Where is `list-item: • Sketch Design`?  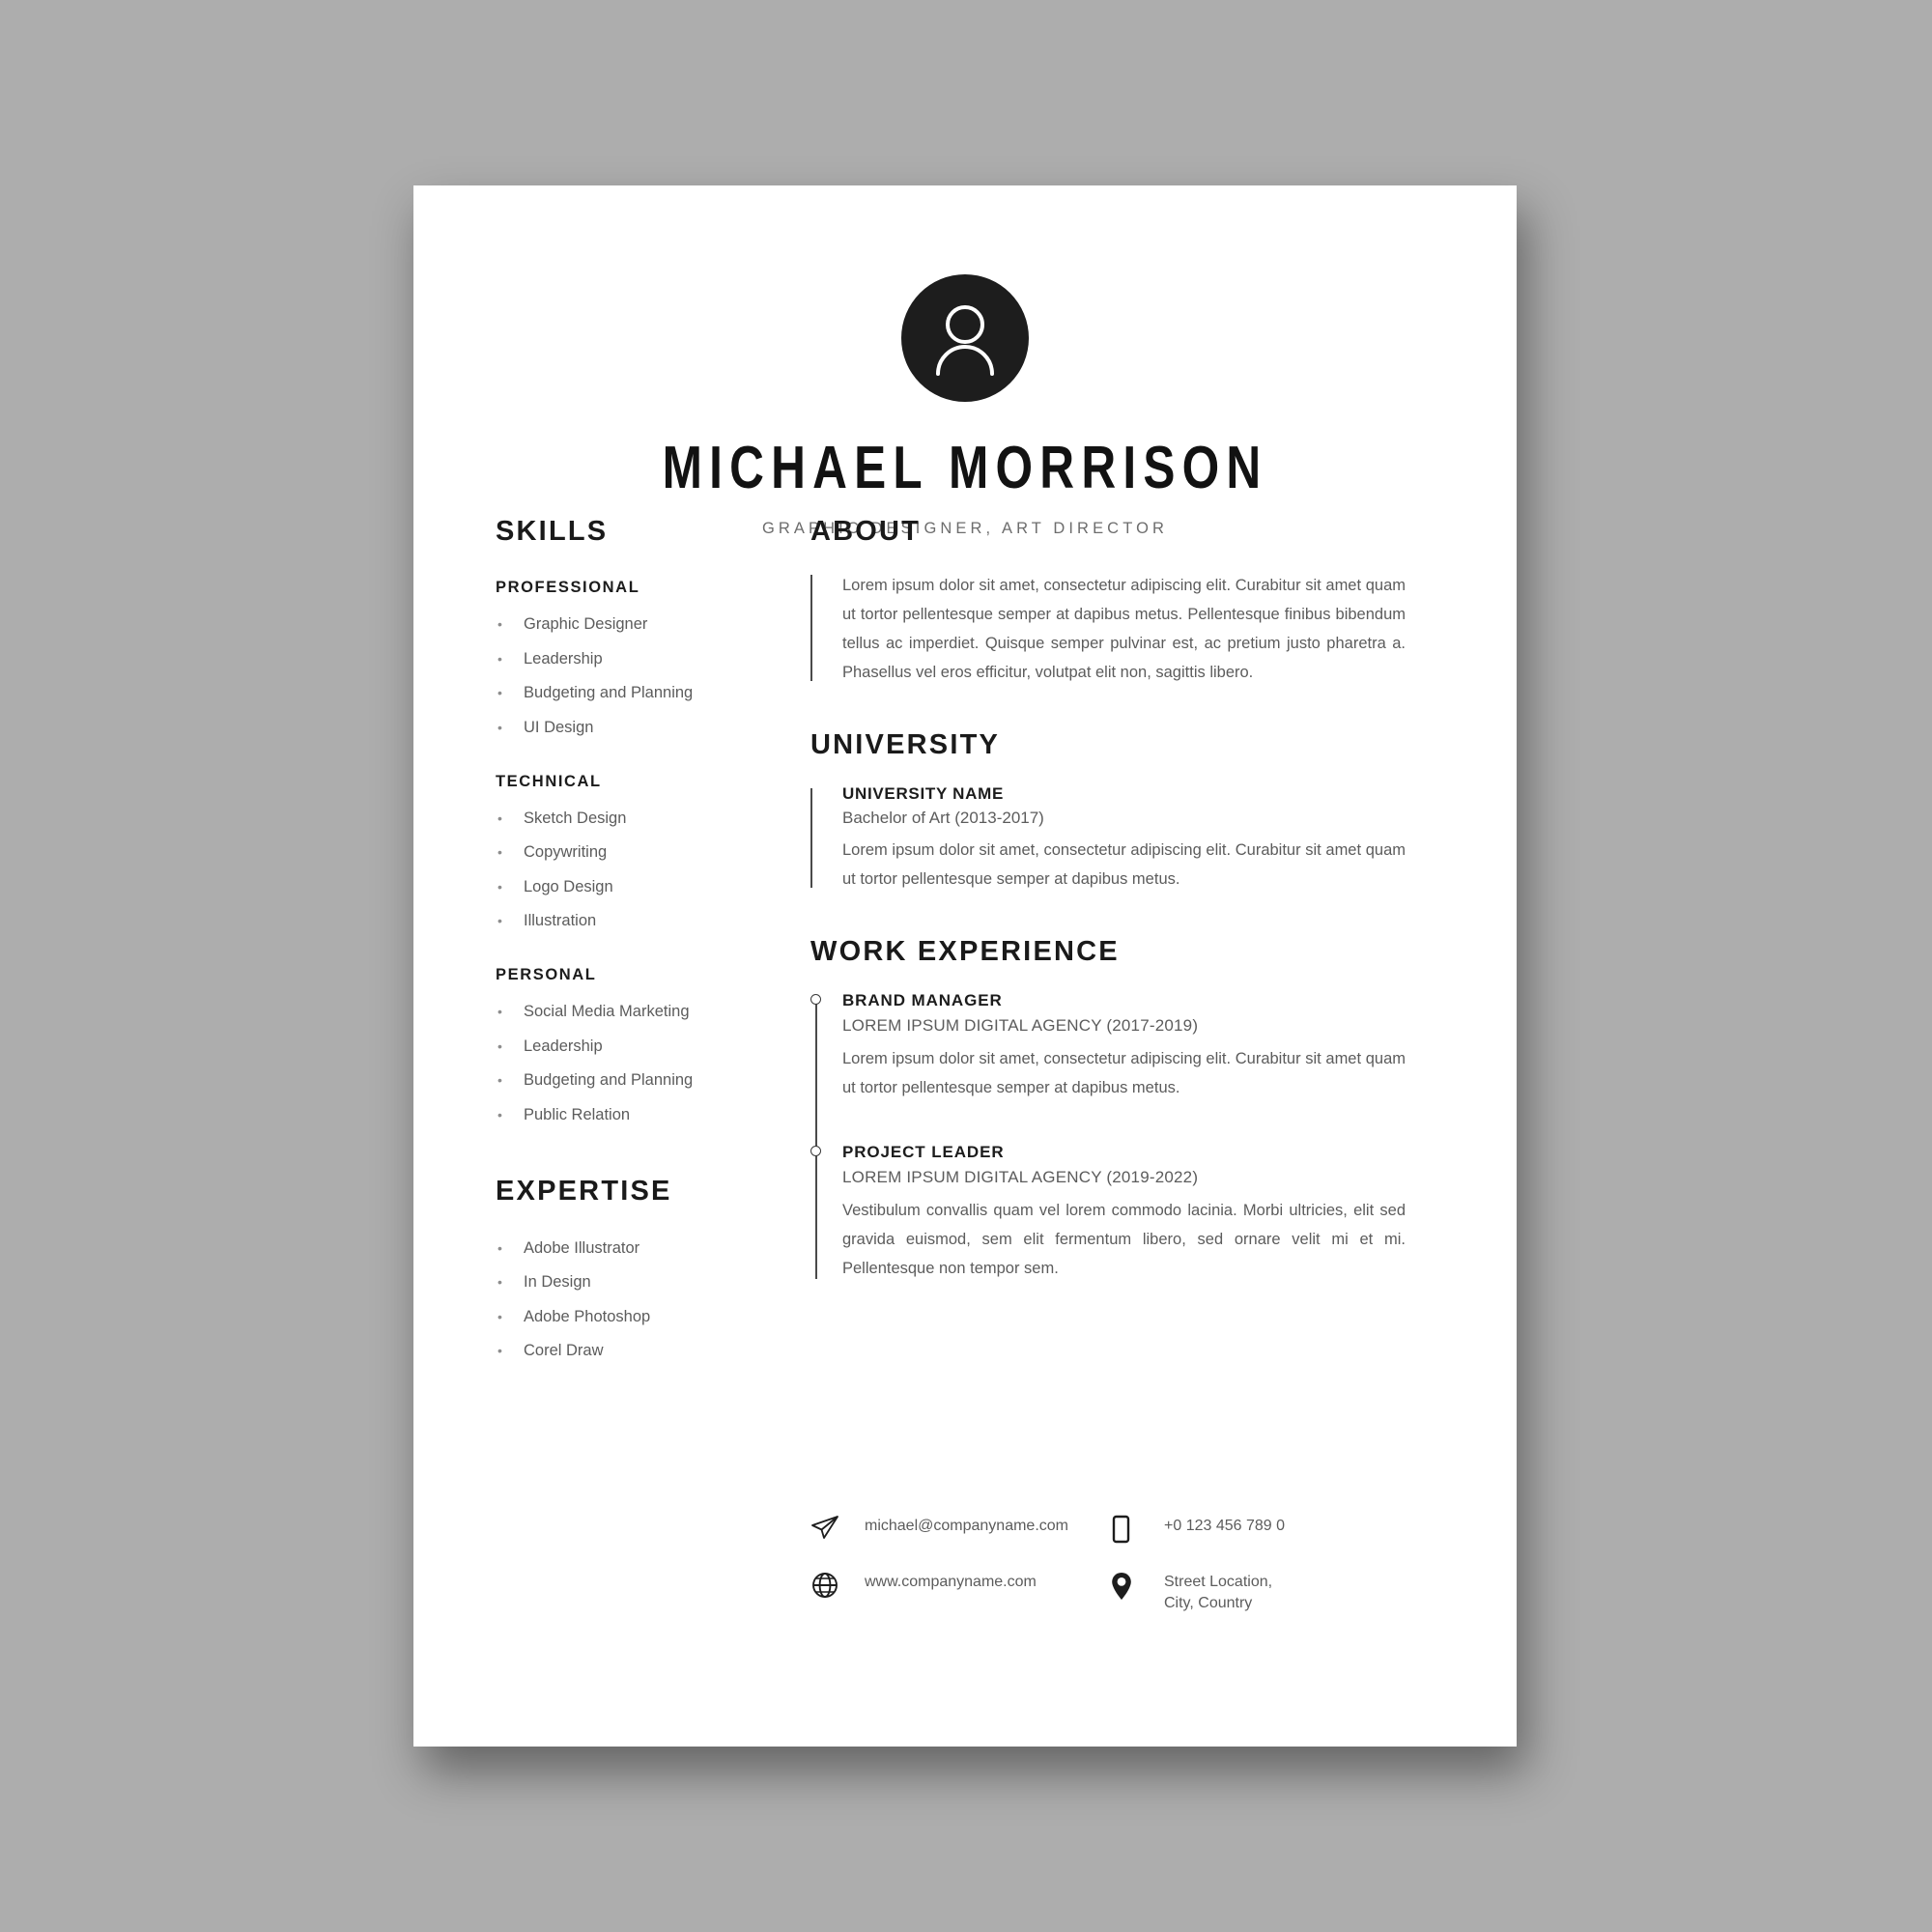 list-item: • Sketch Design is located at coordinates (621, 819).